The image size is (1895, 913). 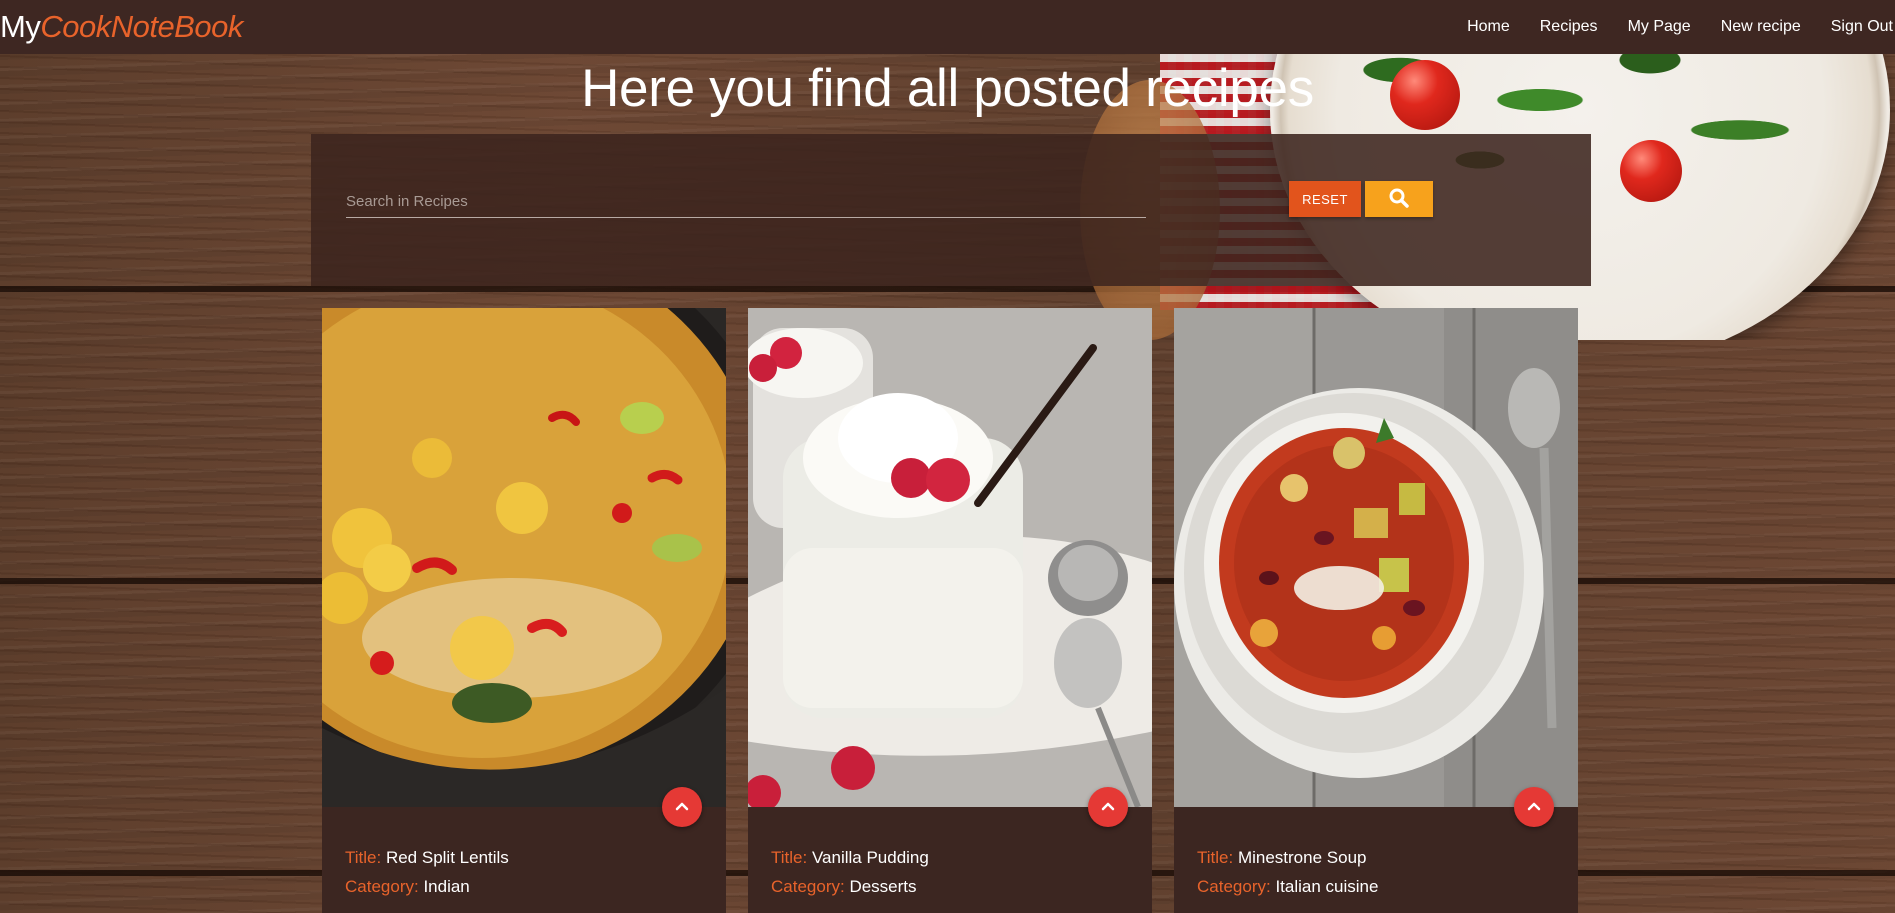 I want to click on search-button, so click(x=1399, y=199).